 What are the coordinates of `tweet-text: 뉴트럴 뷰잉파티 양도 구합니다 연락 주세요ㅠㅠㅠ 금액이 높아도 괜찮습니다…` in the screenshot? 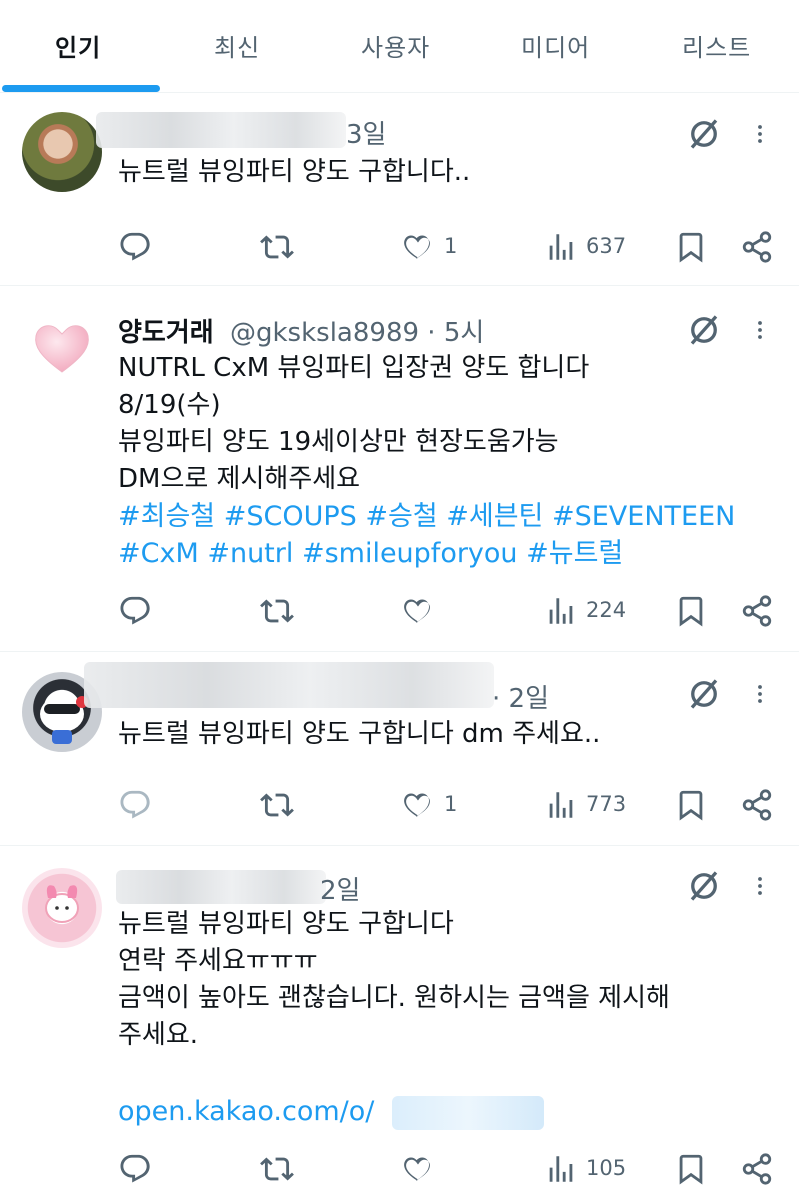 It's located at (394, 979).